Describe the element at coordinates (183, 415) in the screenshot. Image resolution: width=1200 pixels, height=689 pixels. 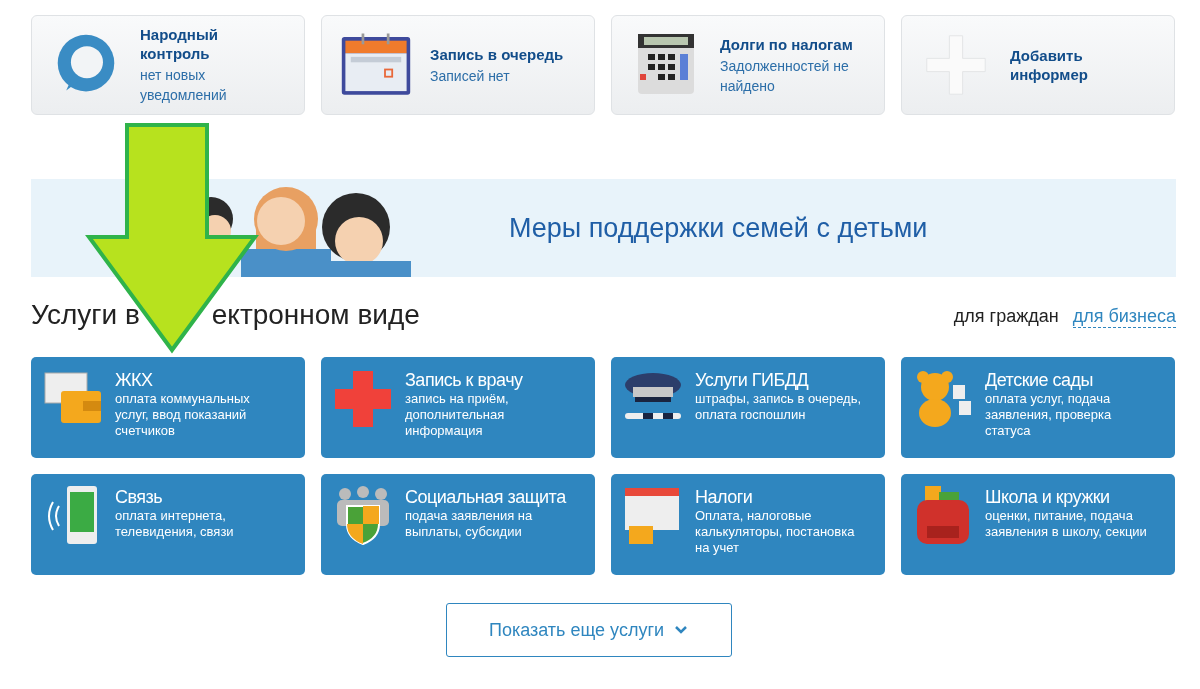
I see `service-description: оплата коммунальных услуг, ввод показаний счетчиков` at that location.